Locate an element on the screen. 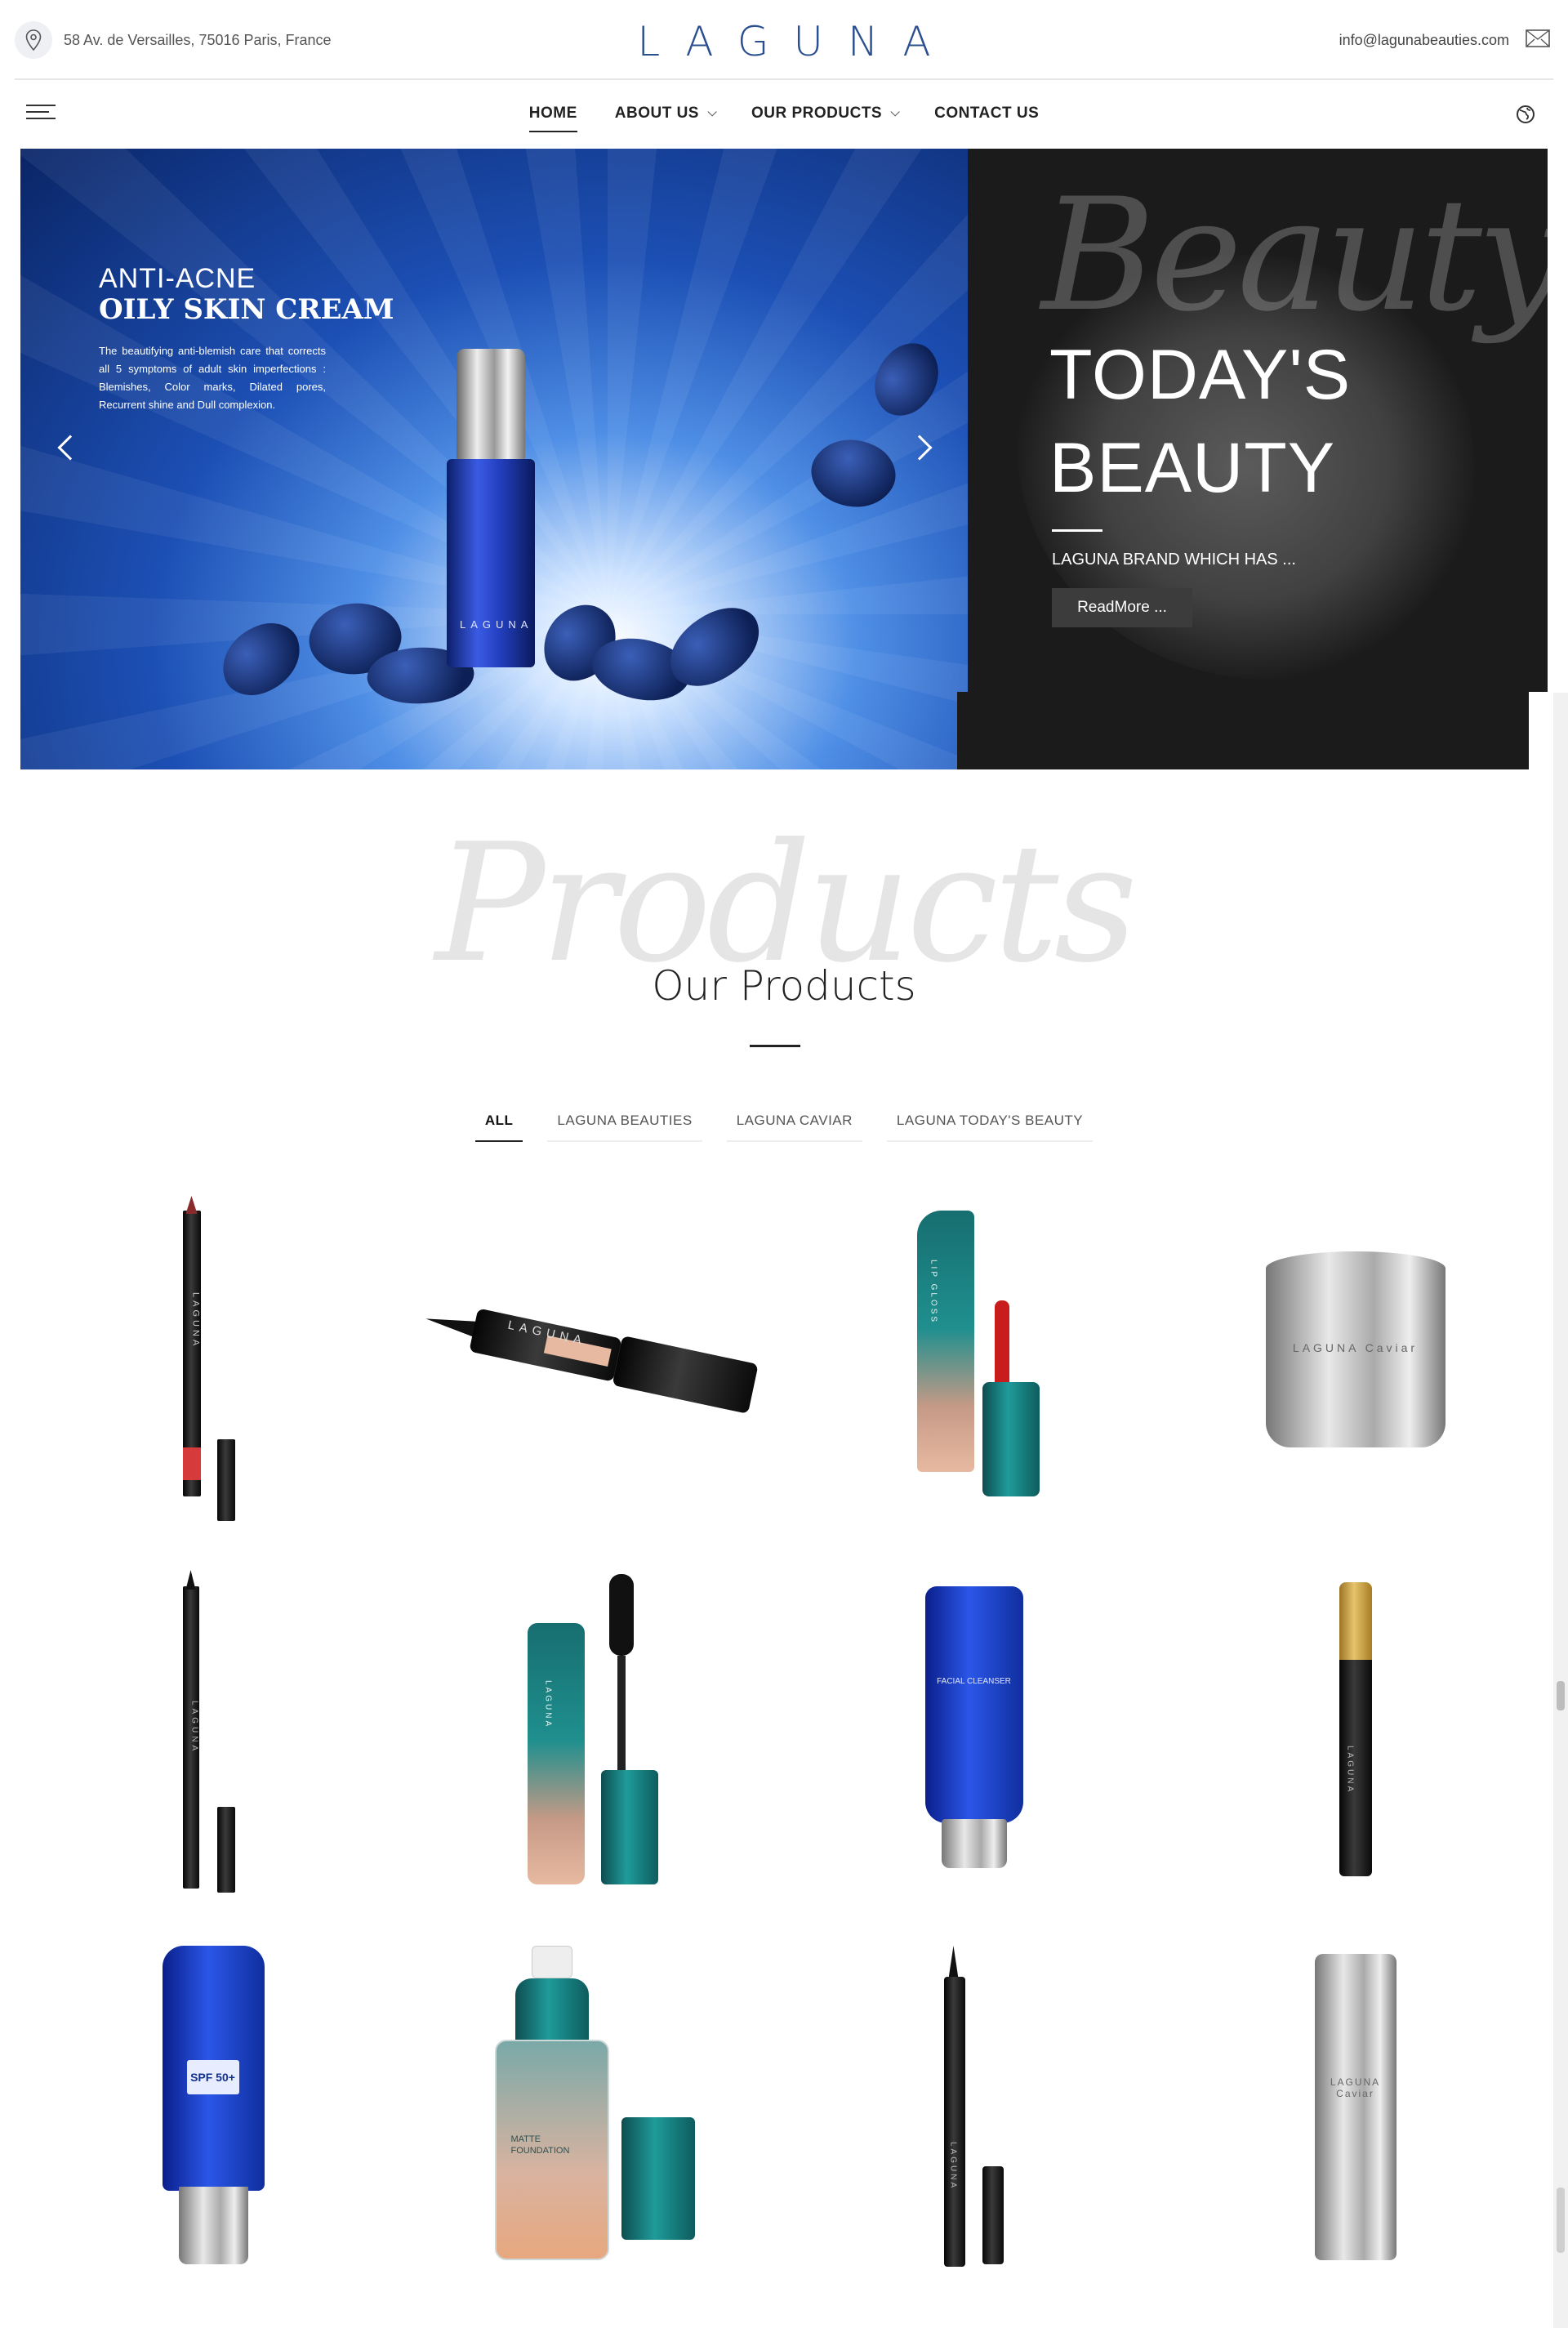 The height and width of the screenshot is (2328, 1568). main-nav: HOME ABOUT US OUR PRODUCTS CONTACT US is located at coordinates (784, 115).